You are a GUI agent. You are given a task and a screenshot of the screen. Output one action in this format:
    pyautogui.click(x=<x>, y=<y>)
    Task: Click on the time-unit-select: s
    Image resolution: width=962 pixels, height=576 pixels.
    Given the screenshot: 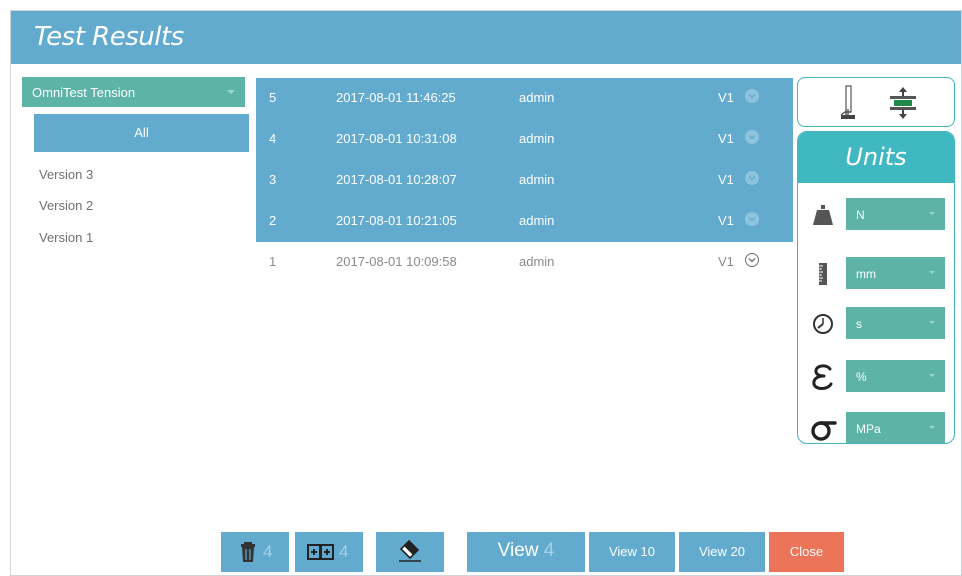 What is the action you would take?
    pyautogui.click(x=895, y=323)
    